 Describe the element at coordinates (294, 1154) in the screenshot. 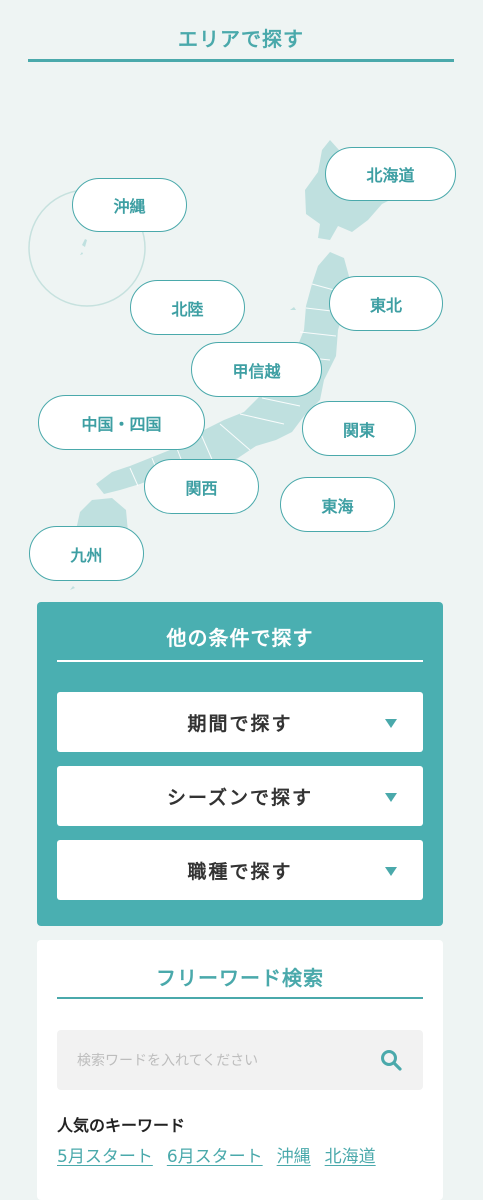

I see `keyword-link-okinawa: 沖縄` at that location.